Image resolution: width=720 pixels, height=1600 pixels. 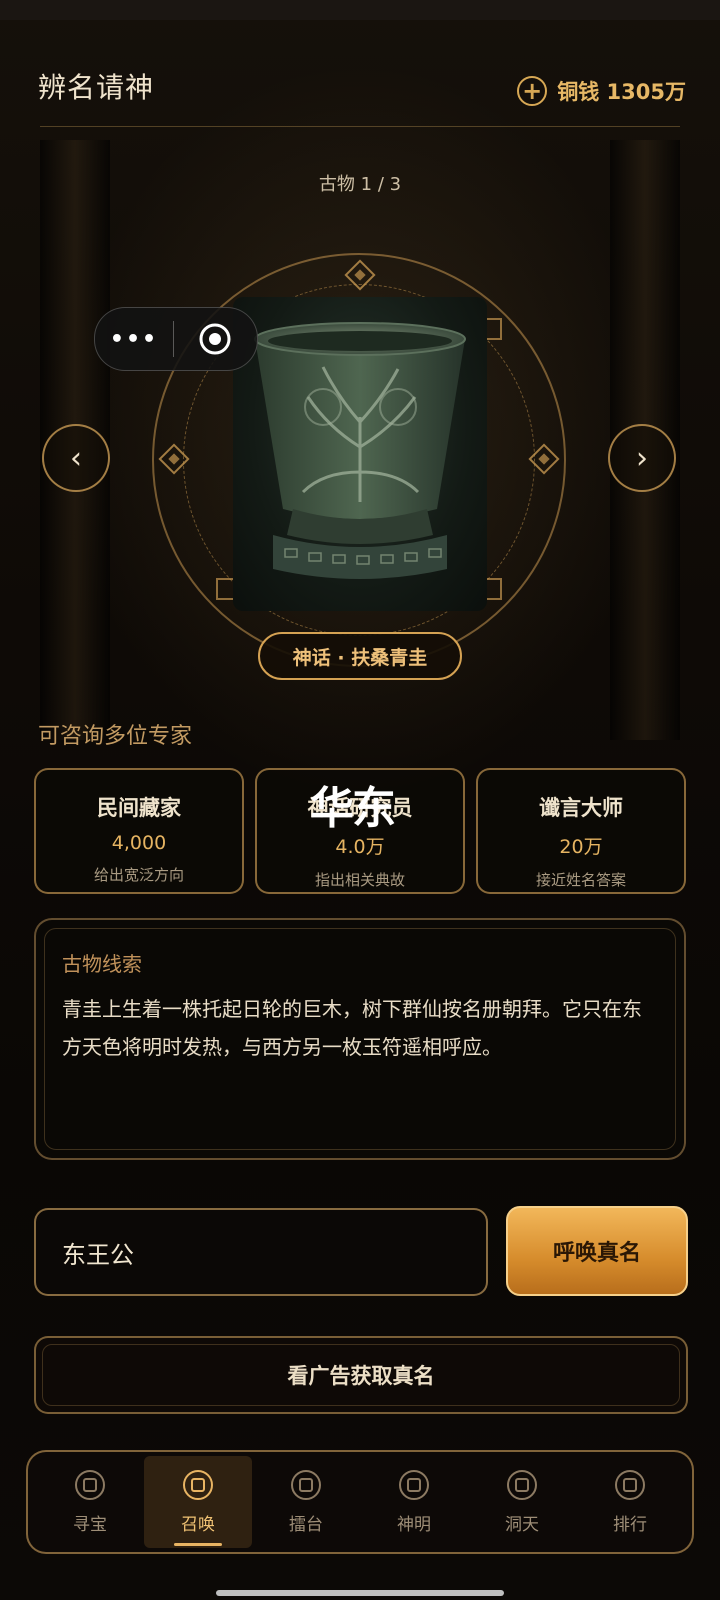 I want to click on rank-icon, so click(x=630, y=1484).